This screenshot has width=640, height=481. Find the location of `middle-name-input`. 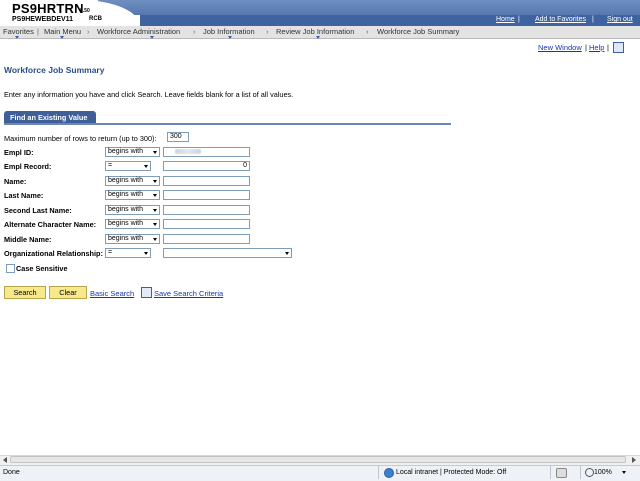

middle-name-input is located at coordinates (206, 239).